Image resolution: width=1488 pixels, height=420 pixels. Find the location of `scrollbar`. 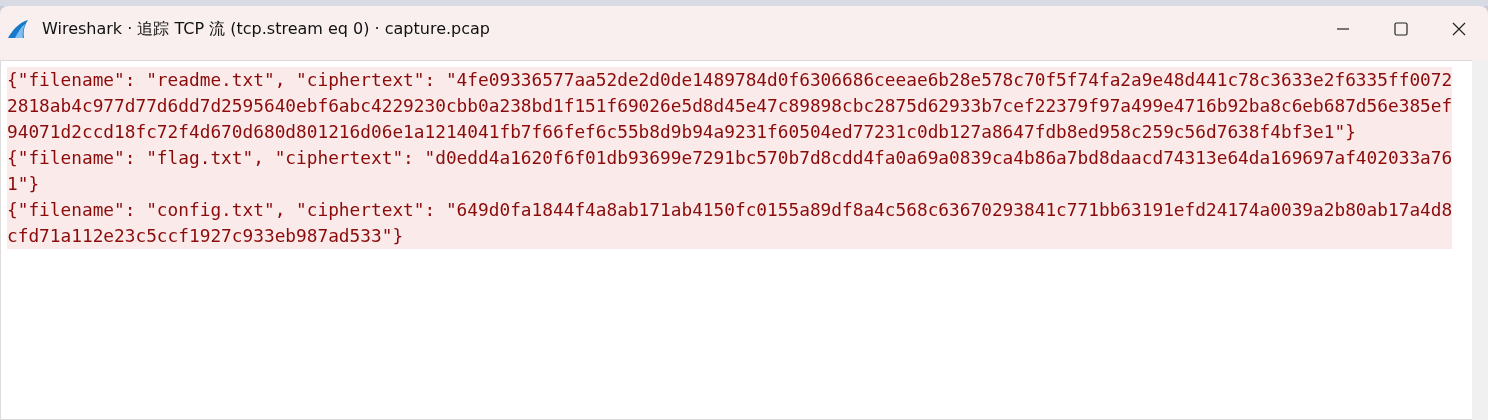

scrollbar is located at coordinates (1480, 240).